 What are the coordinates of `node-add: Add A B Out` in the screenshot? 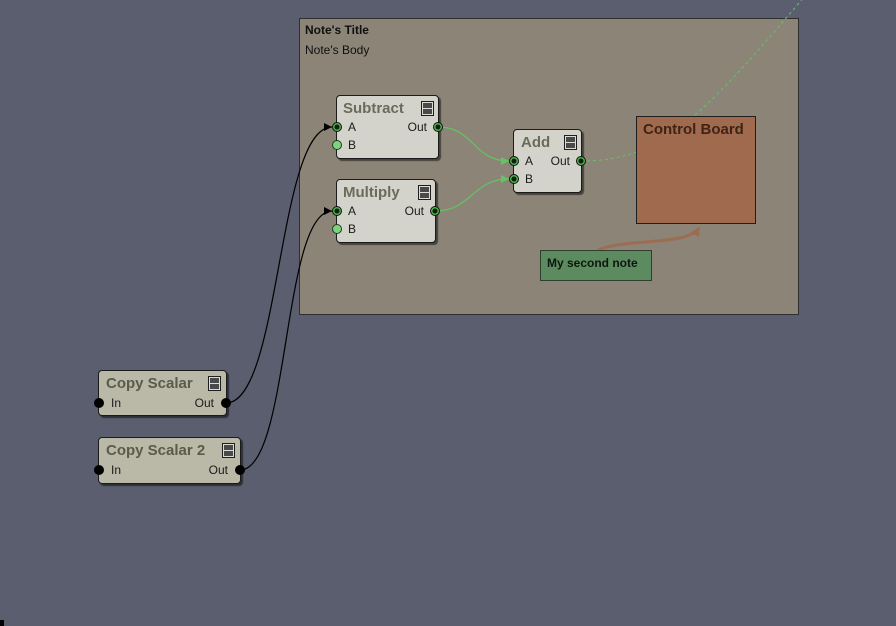 It's located at (547, 161).